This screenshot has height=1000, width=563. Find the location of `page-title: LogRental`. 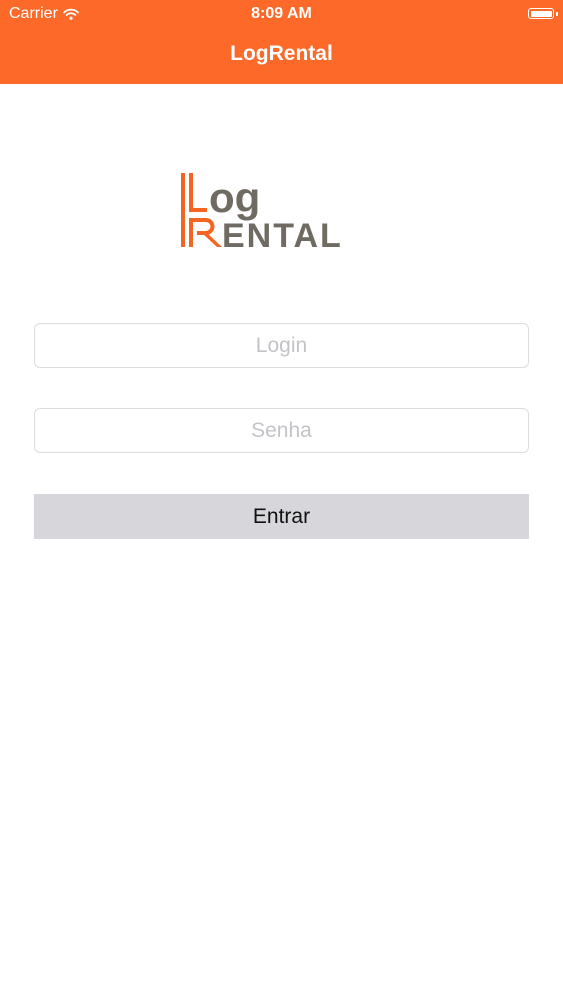

page-title: LogRental is located at coordinates (281, 53).